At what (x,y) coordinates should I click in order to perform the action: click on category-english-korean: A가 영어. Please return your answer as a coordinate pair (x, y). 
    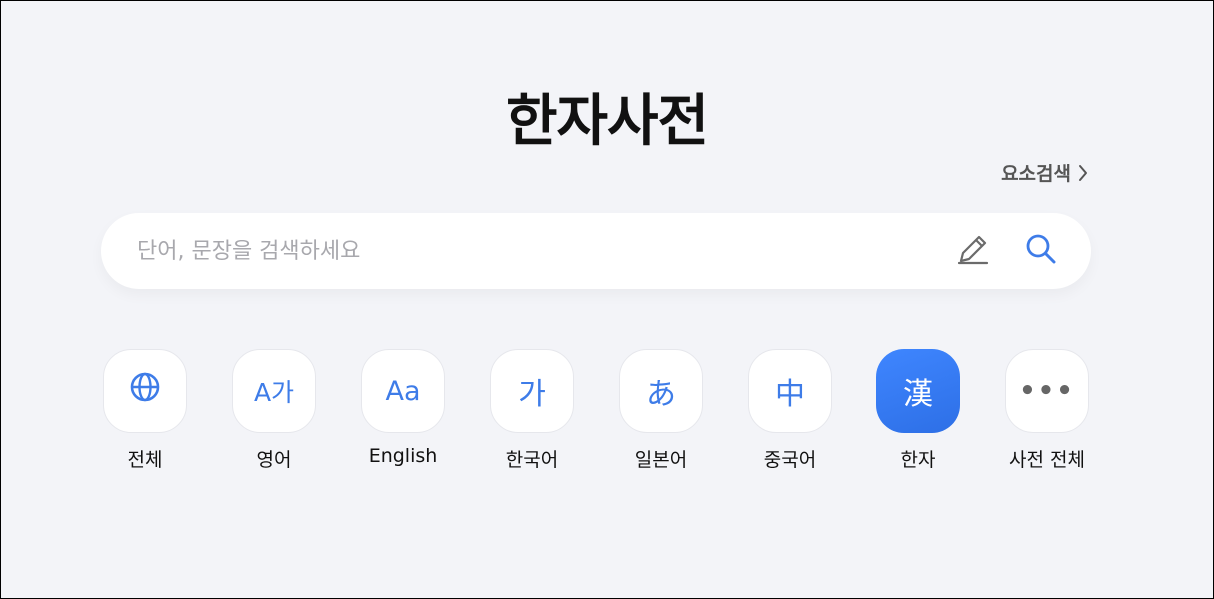
    Looking at the image, I should click on (274, 410).